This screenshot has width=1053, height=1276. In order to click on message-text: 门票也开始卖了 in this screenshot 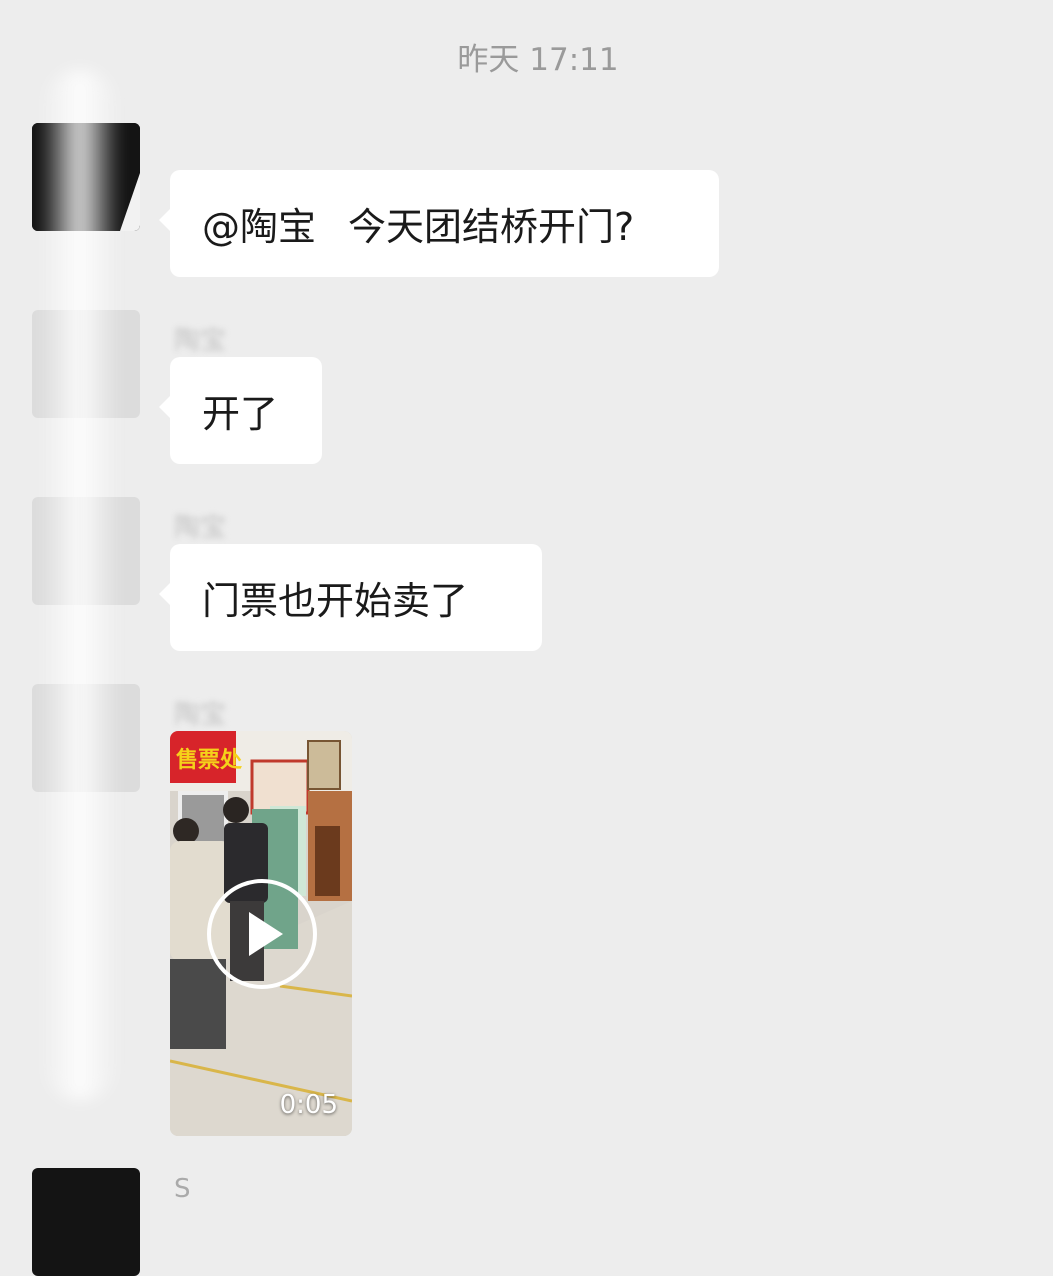, I will do `click(335, 601)`.